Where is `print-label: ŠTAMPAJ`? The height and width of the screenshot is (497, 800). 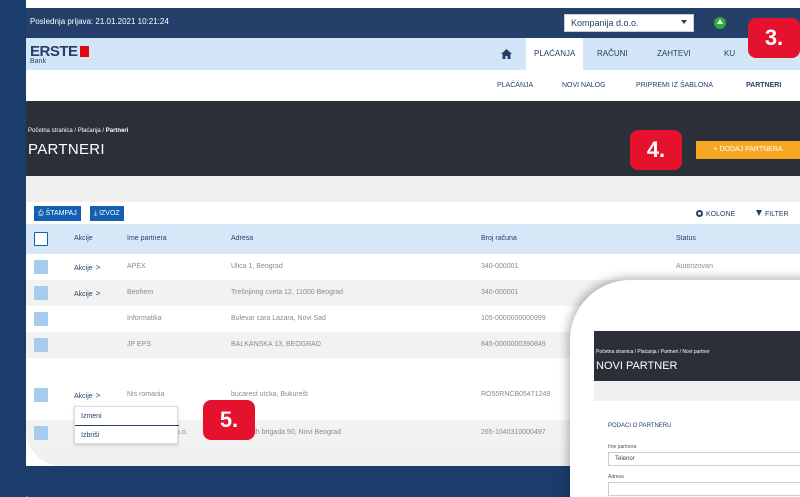 print-label: ŠTAMPAJ is located at coordinates (61, 213).